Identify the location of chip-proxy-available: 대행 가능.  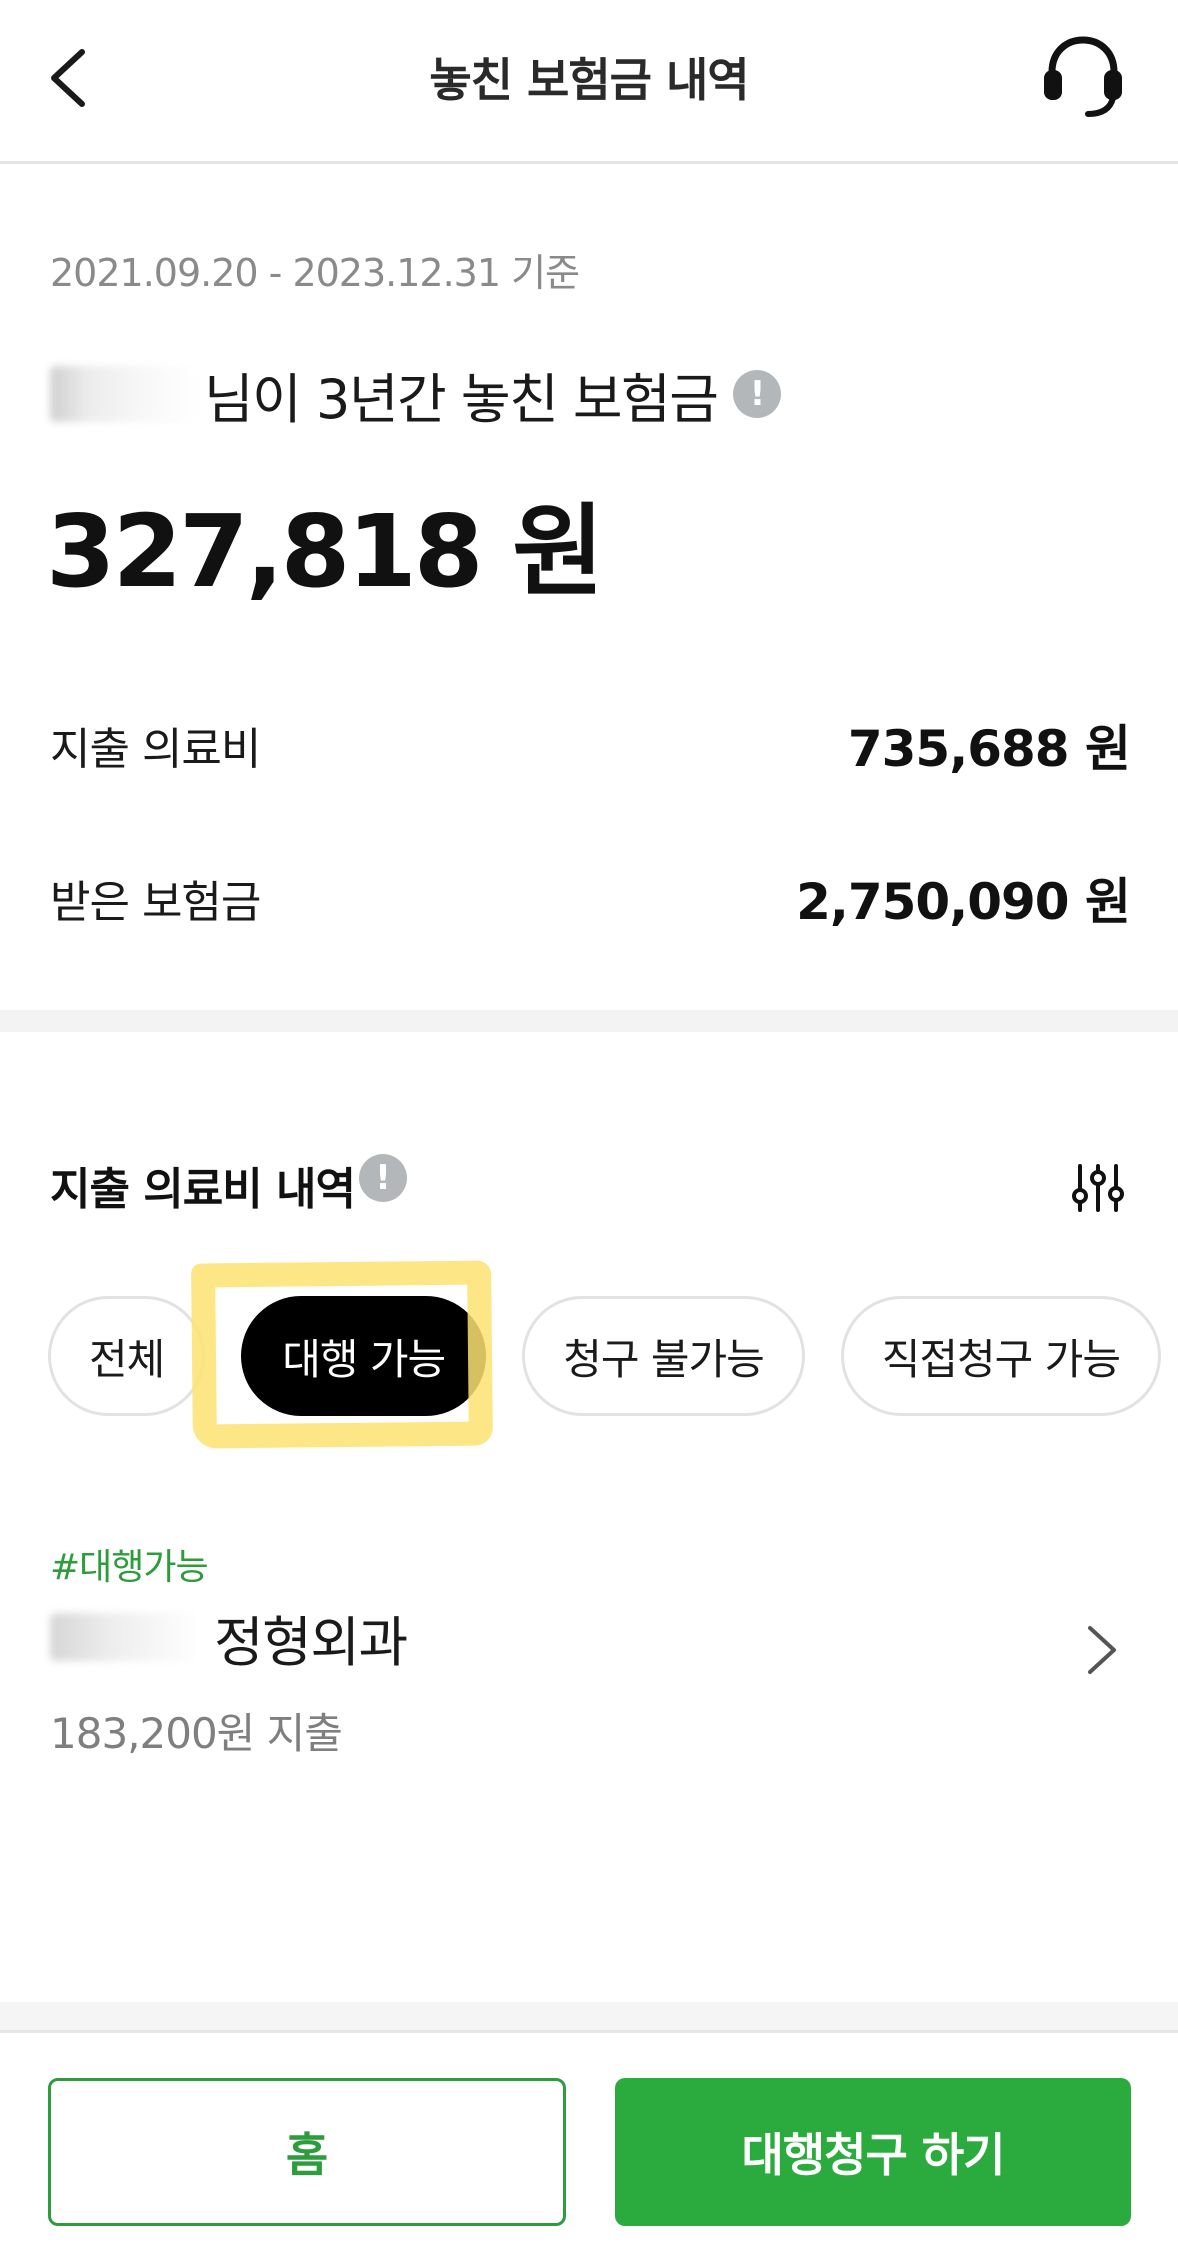
(364, 1356).